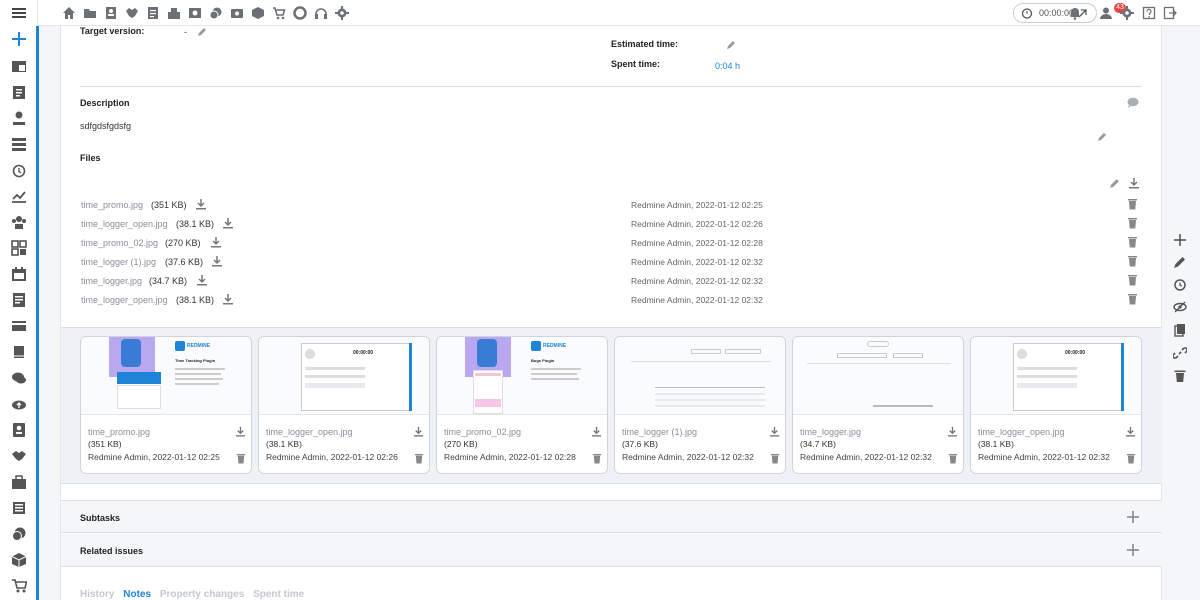 The height and width of the screenshot is (600, 1200). Describe the element at coordinates (111, 281) in the screenshot. I see `file-link: time_logger.jpg` at that location.